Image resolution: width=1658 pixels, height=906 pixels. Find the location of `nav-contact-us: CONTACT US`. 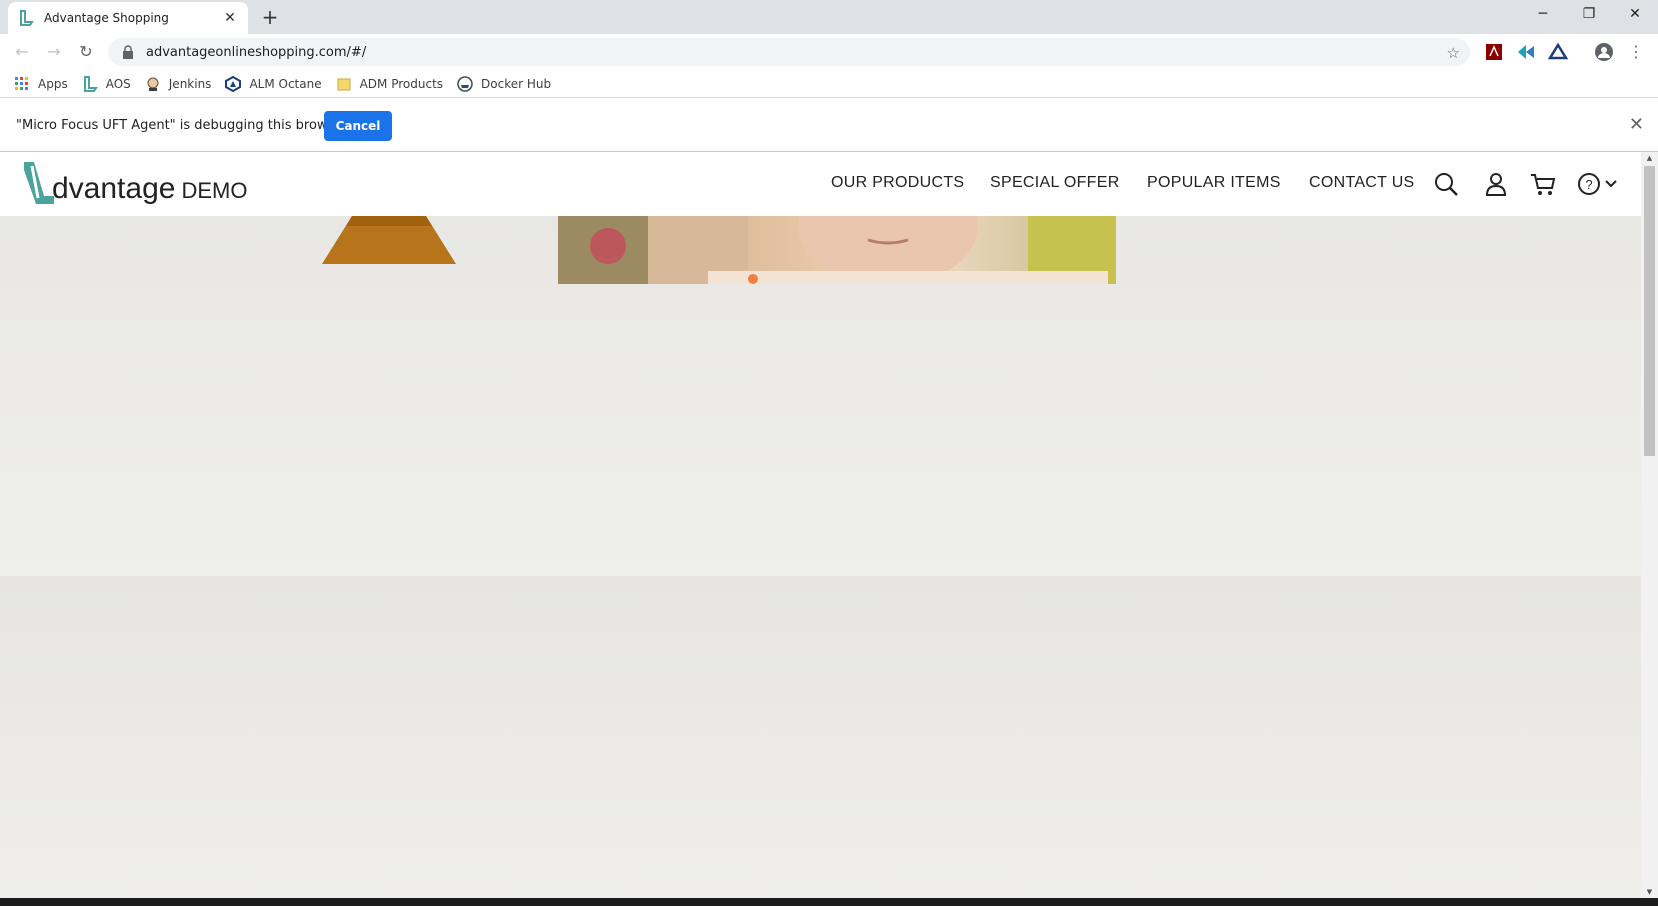

nav-contact-us: CONTACT US is located at coordinates (1362, 183).